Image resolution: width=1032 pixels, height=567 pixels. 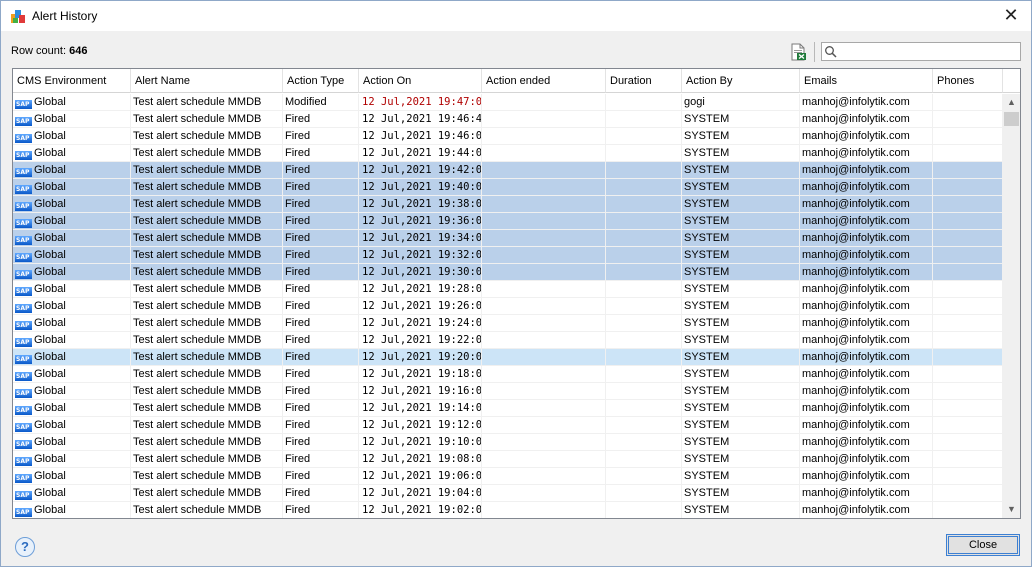 I want to click on search-box, so click(x=921, y=51).